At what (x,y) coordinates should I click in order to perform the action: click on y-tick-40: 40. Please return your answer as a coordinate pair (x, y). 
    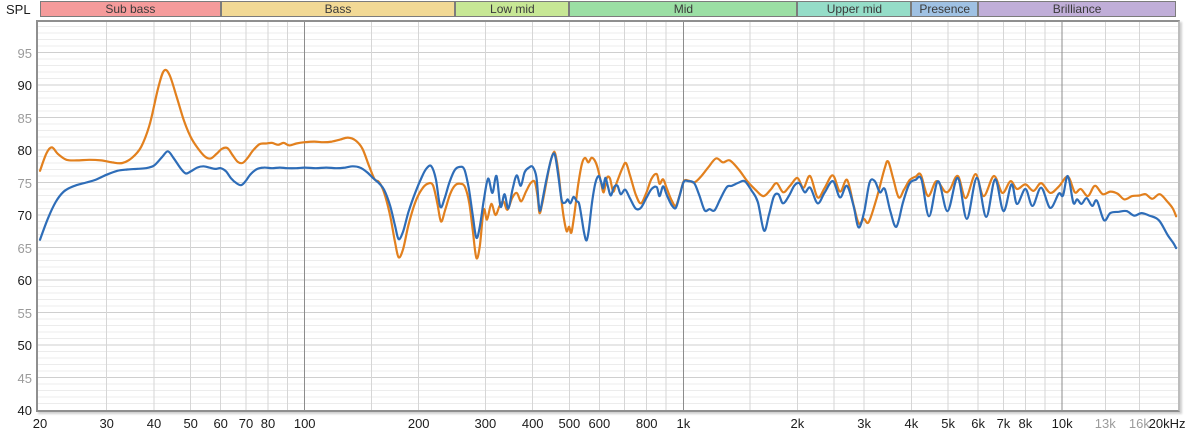
    Looking at the image, I should click on (24, 410).